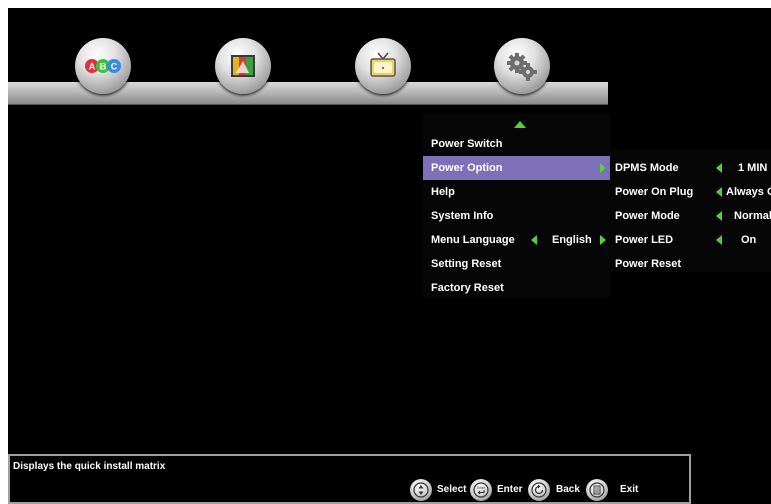 The width and height of the screenshot is (771, 504). I want to click on menu-item-power-switch: Power Switch, so click(516, 144).